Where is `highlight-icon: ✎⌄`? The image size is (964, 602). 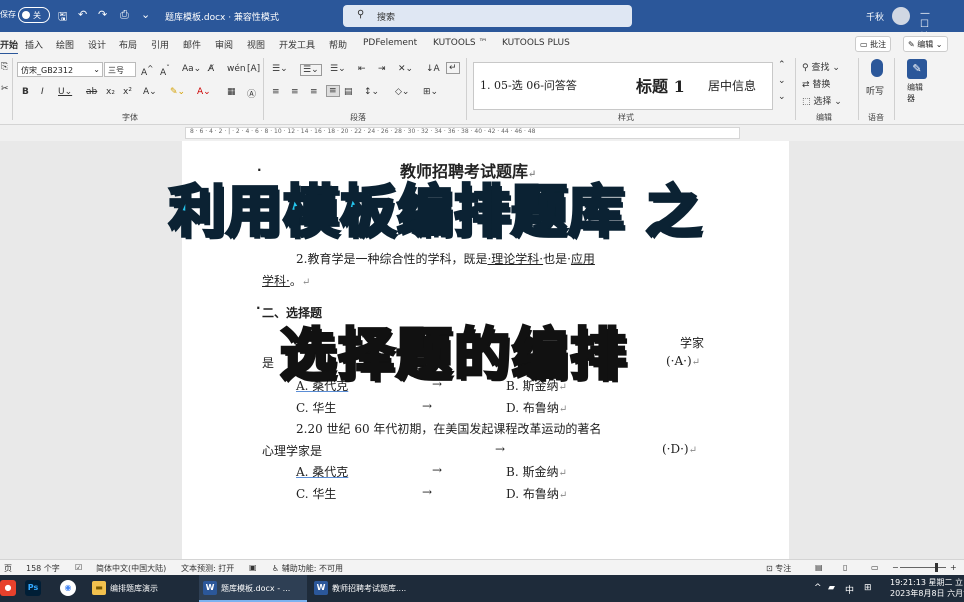
highlight-icon: ✎⌄ is located at coordinates (177, 92).